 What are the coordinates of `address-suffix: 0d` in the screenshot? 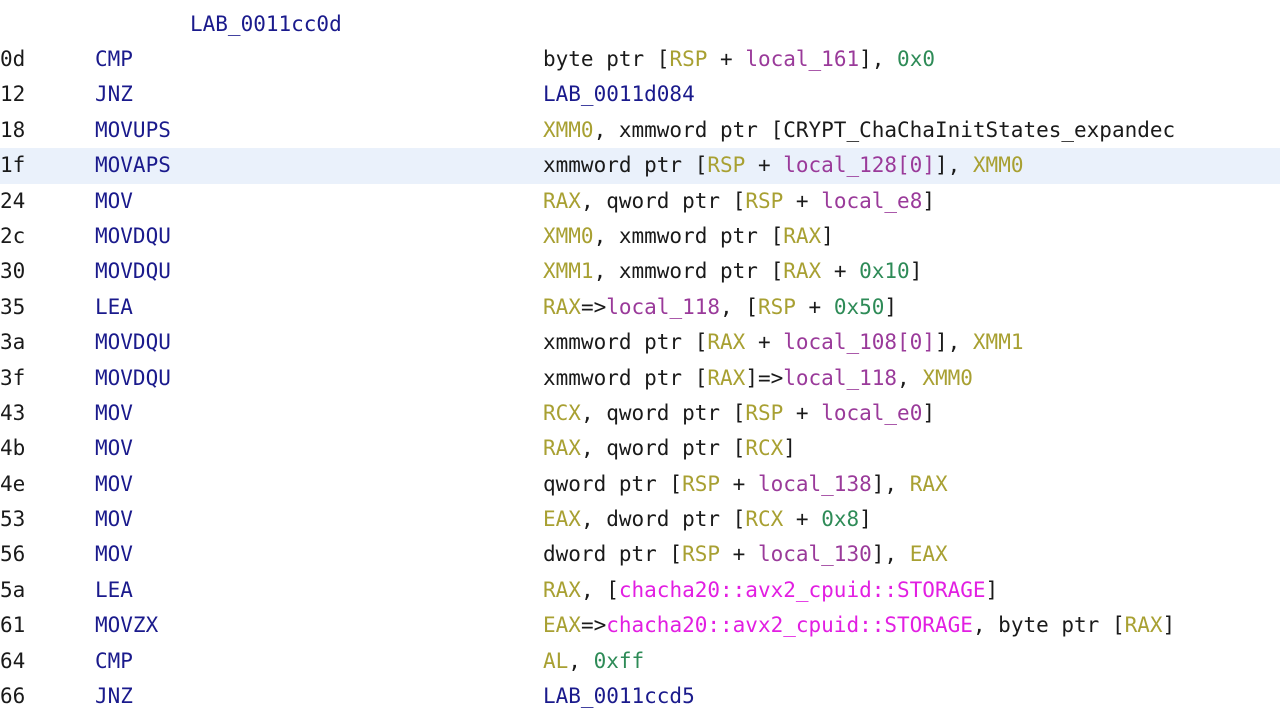 It's located at (12, 59).